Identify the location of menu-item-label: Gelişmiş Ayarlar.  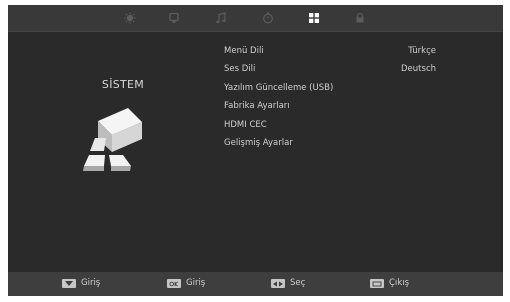
(258, 143).